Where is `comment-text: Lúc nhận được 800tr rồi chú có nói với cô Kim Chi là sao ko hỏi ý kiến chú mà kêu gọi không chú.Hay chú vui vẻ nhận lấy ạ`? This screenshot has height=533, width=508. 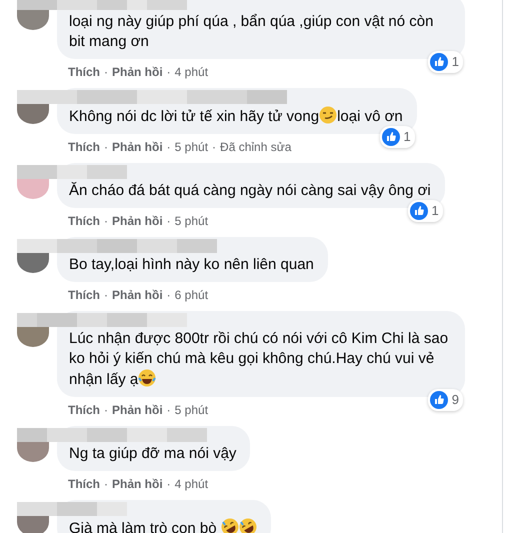 comment-text: Lúc nhận được 800tr rồi chú có nói với cô Kim Chi là sao ko hỏi ý kiến chú mà kêu gọi không chú.Hay chú vui vẻ nhận lấy ạ is located at coordinates (258, 359).